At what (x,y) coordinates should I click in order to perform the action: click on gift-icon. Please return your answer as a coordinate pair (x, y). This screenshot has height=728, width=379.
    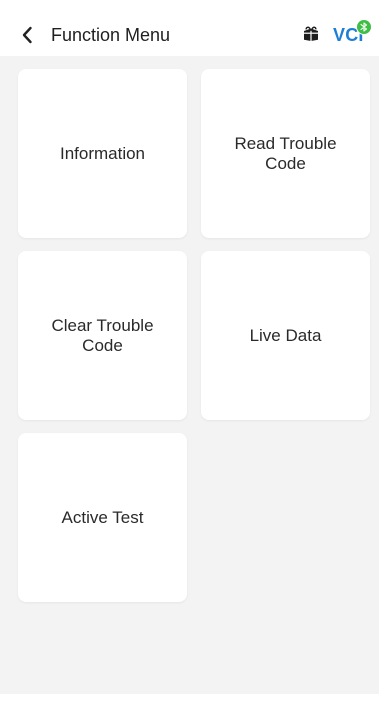
    Looking at the image, I should click on (311, 33).